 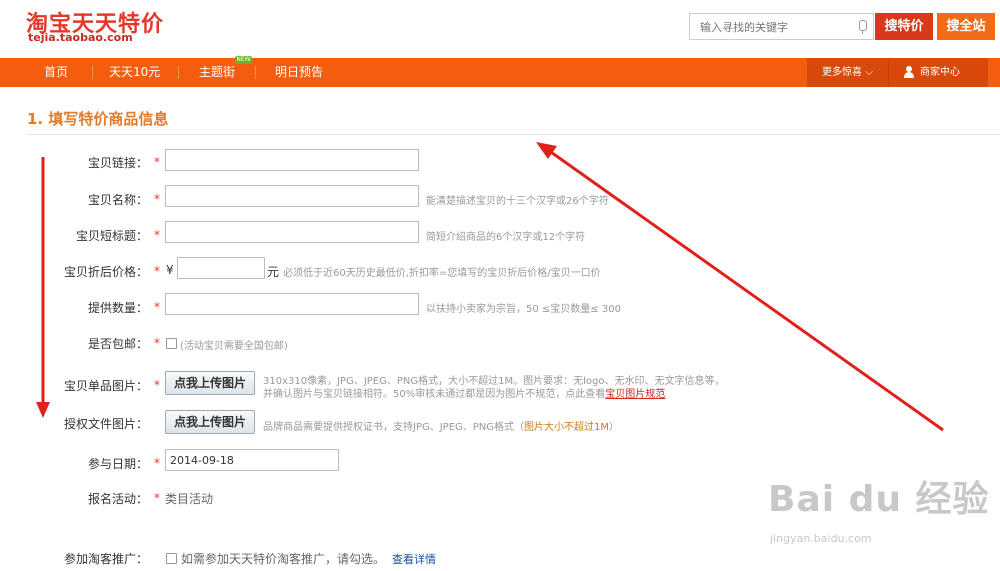 I want to click on watermark-logo: Bai du 经验, so click(x=879, y=499).